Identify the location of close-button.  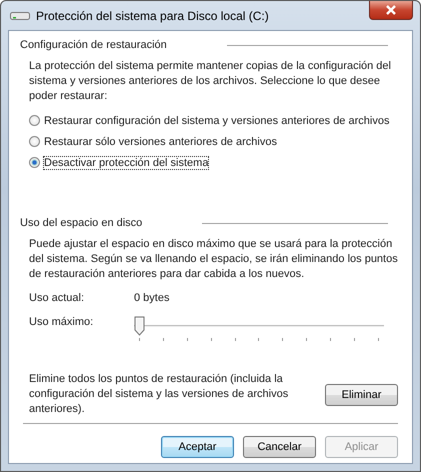
(391, 10).